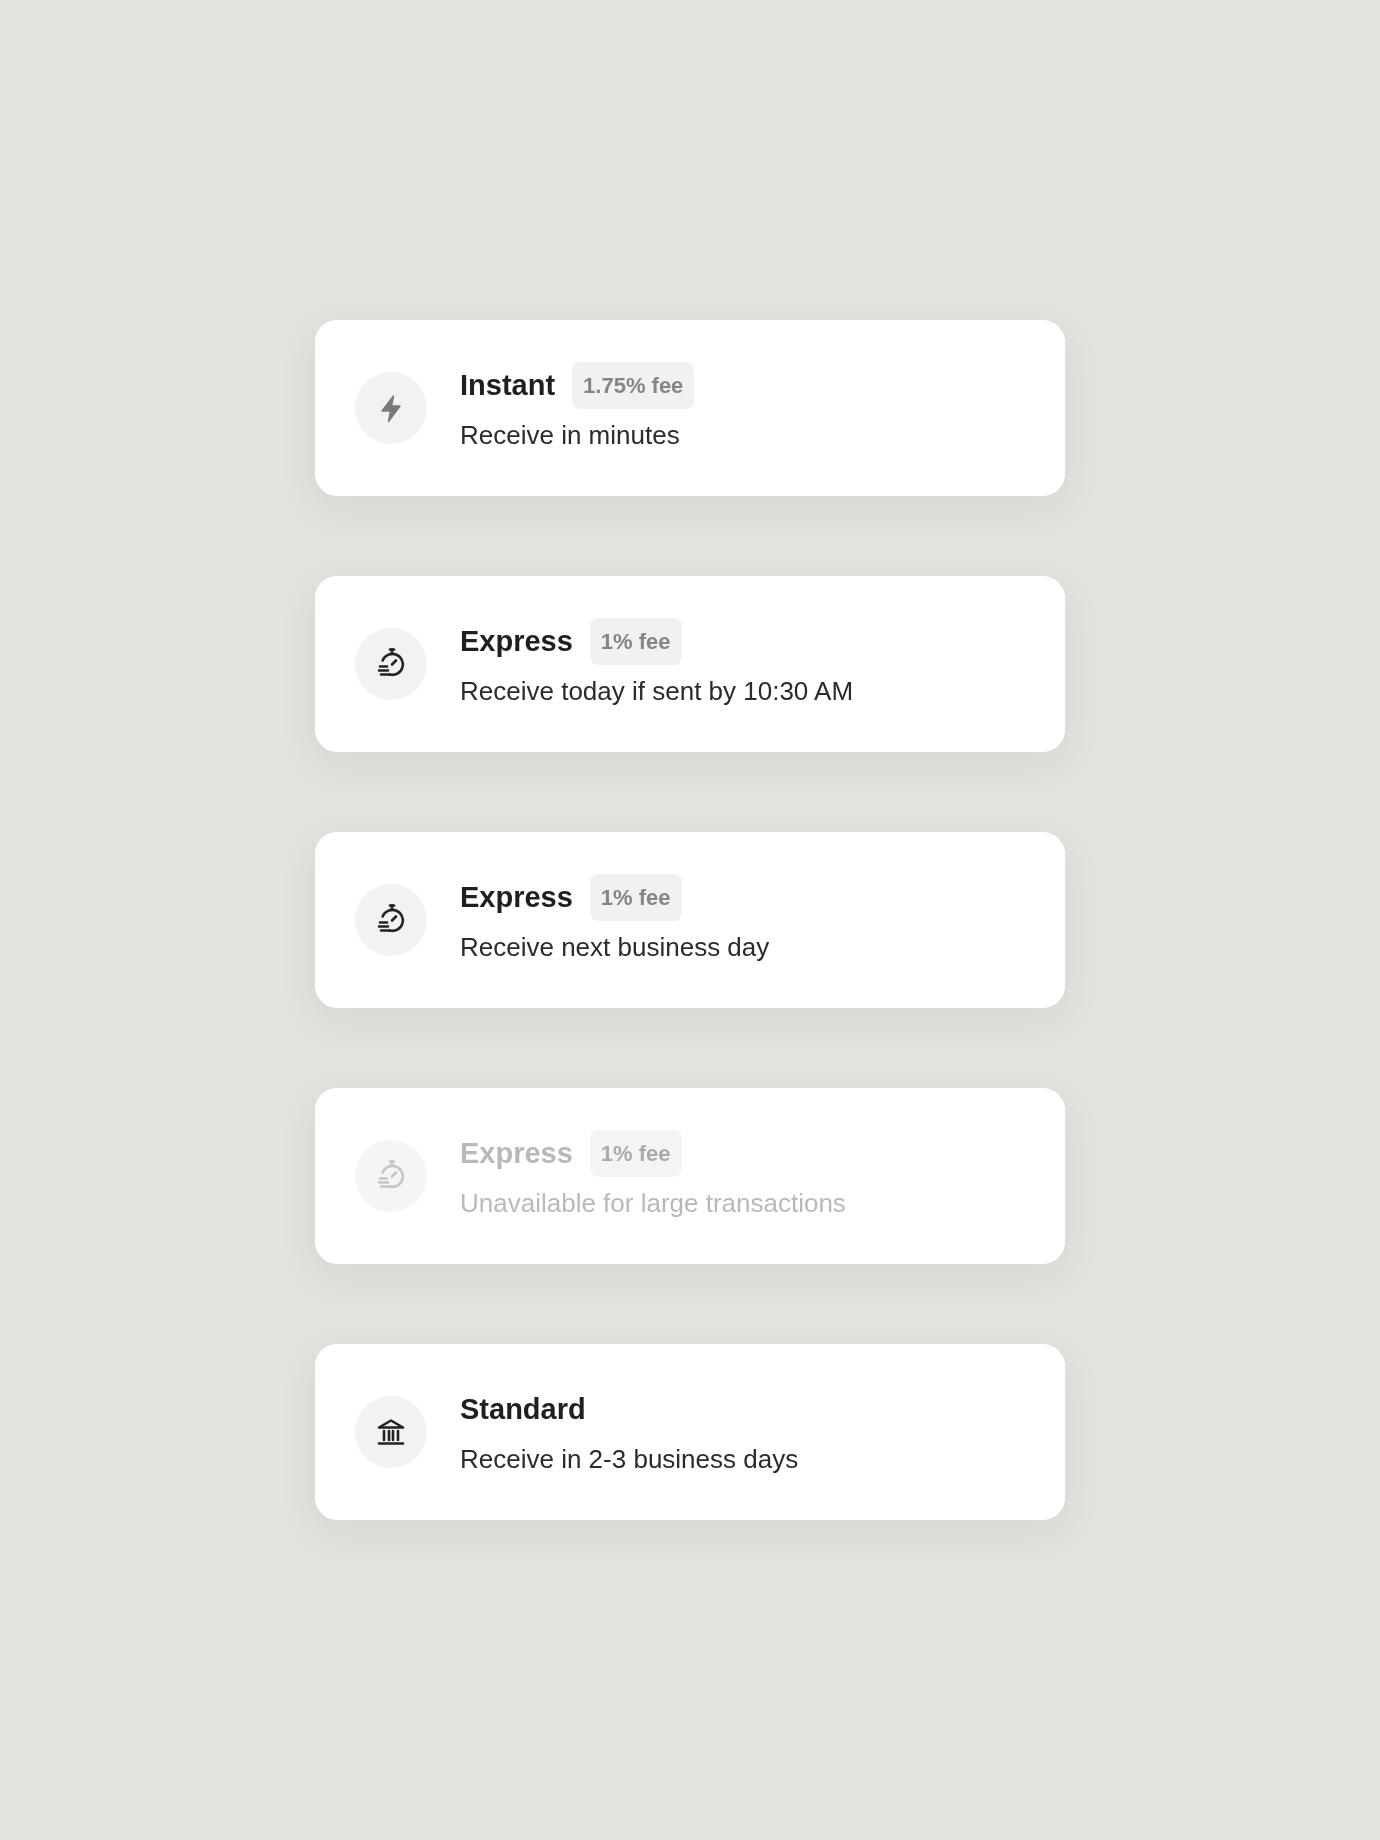  I want to click on option-title: Instant, so click(508, 385).